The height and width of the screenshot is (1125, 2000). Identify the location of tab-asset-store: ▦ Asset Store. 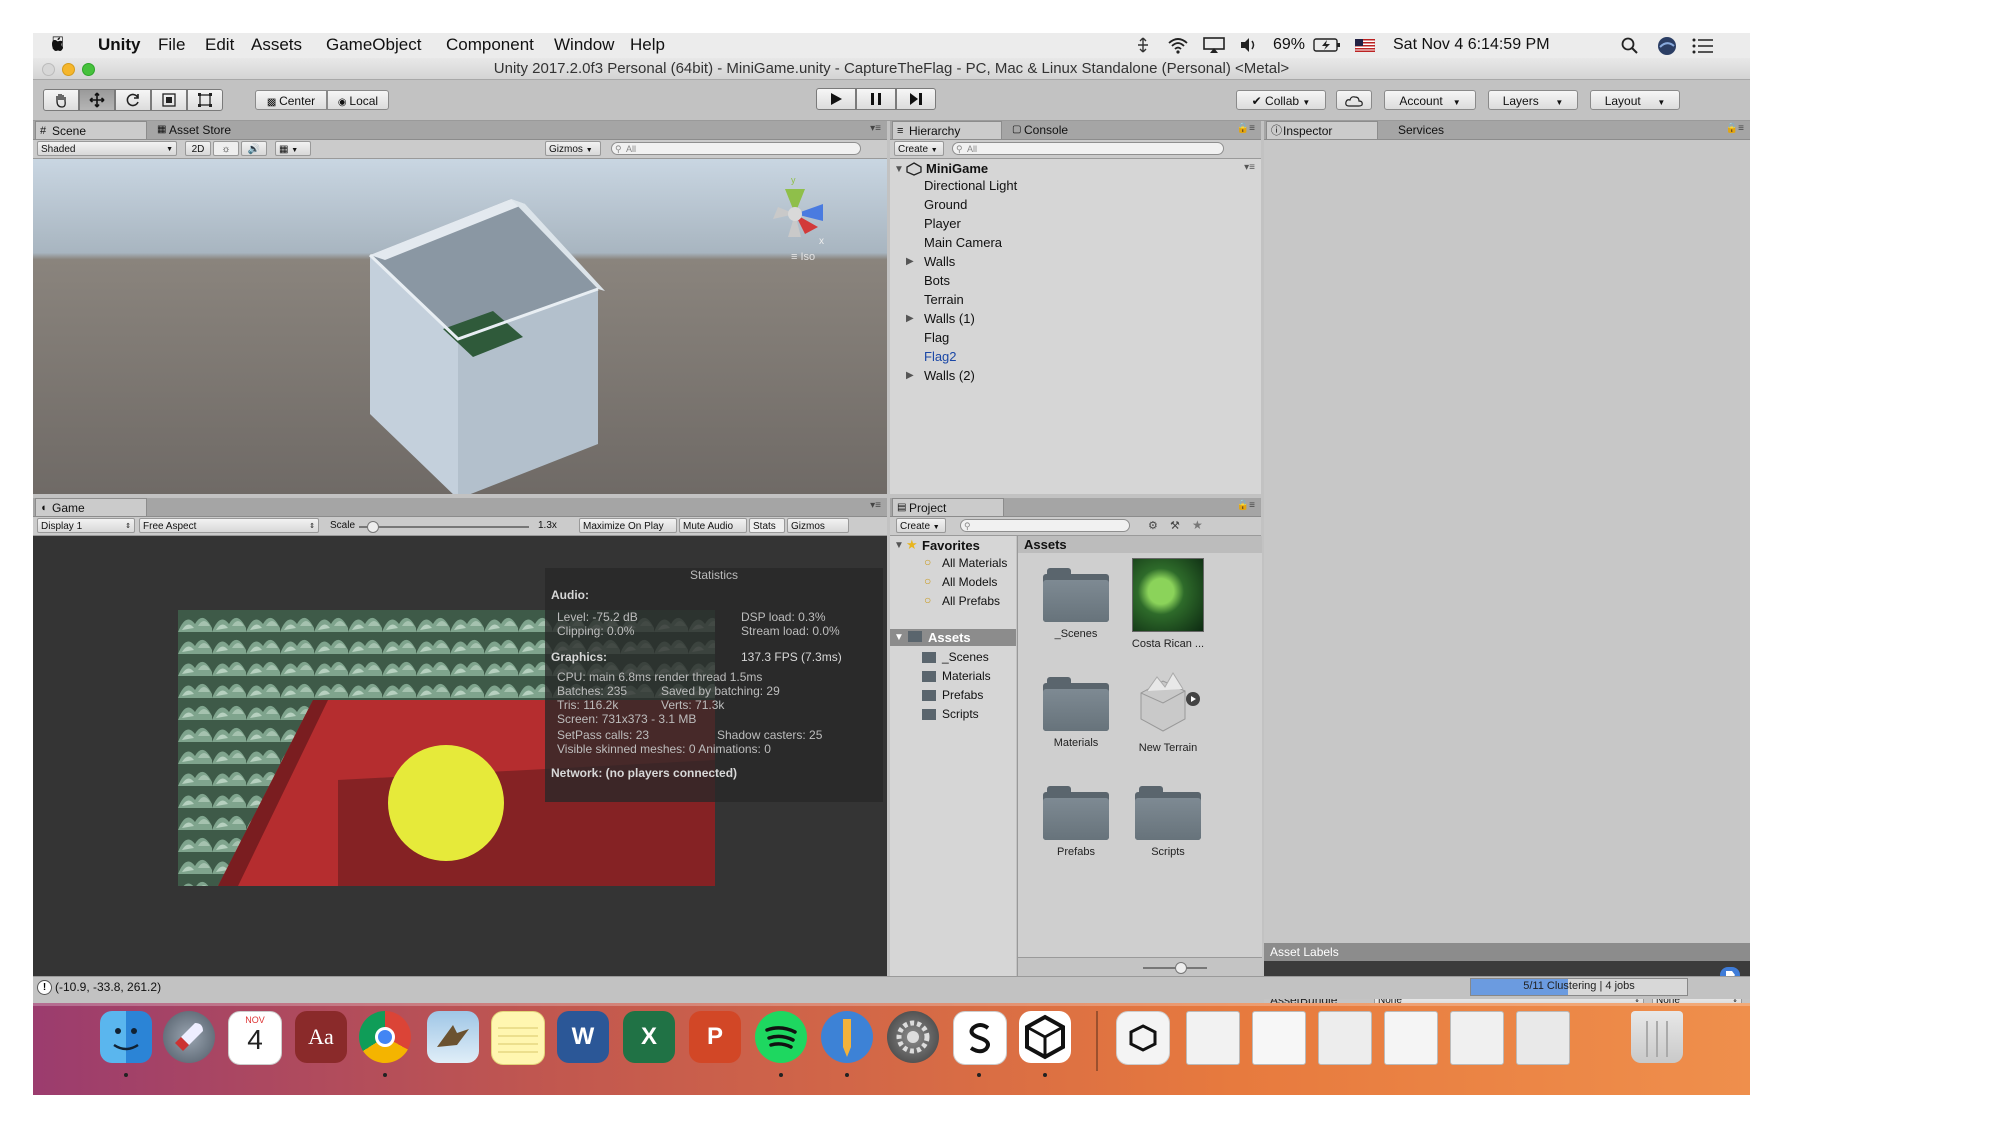
(208, 130).